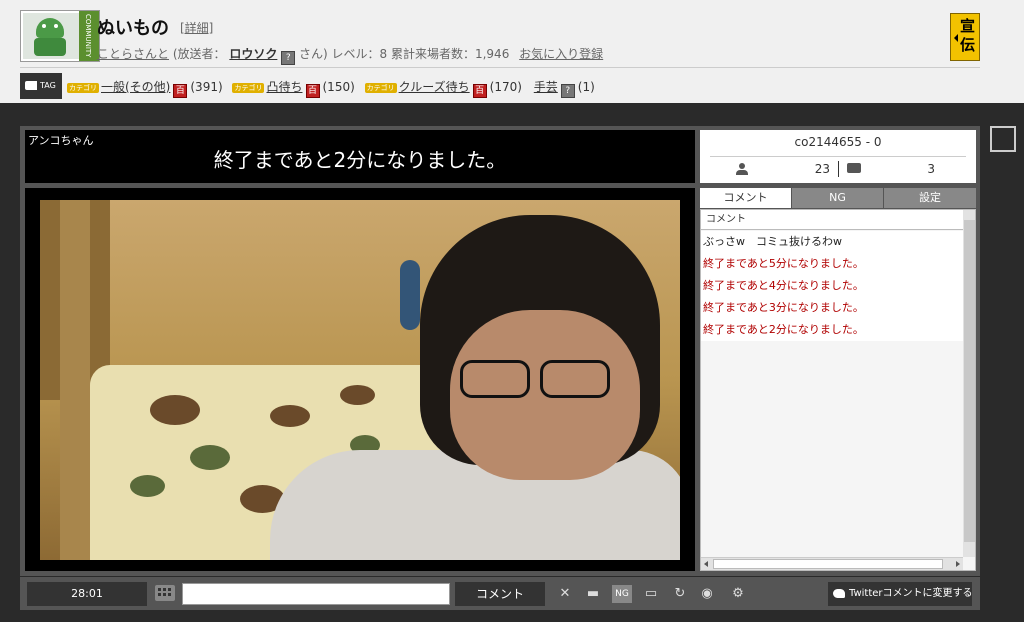 Image resolution: width=1024 pixels, height=622 pixels. I want to click on ng-icon: NG, so click(622, 594).